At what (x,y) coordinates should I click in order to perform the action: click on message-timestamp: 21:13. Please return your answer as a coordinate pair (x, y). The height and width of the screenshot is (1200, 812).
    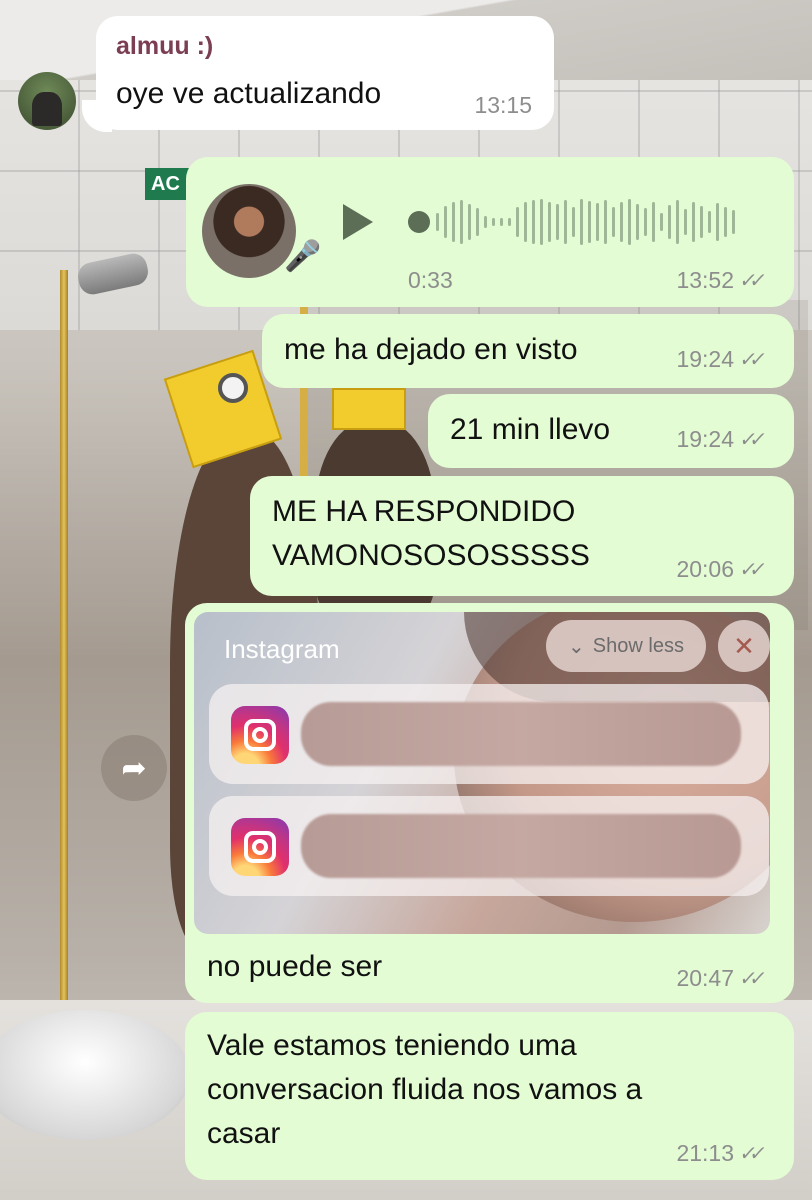
    Looking at the image, I should click on (705, 1153).